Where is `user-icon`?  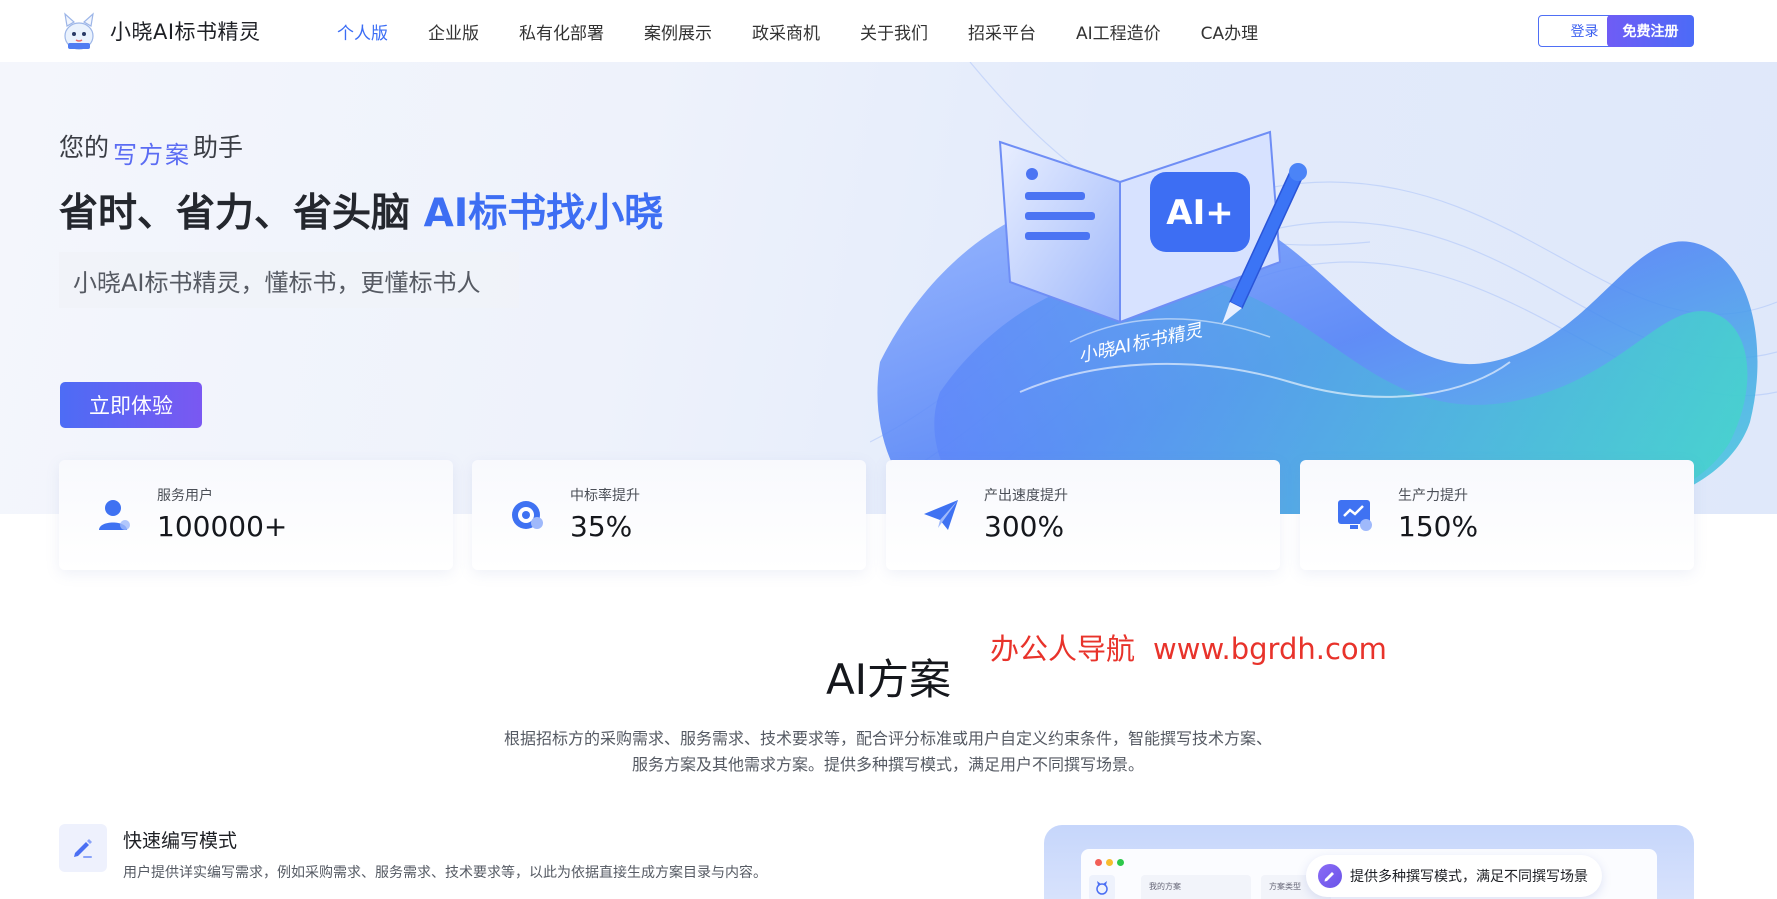 user-icon is located at coordinates (114, 515).